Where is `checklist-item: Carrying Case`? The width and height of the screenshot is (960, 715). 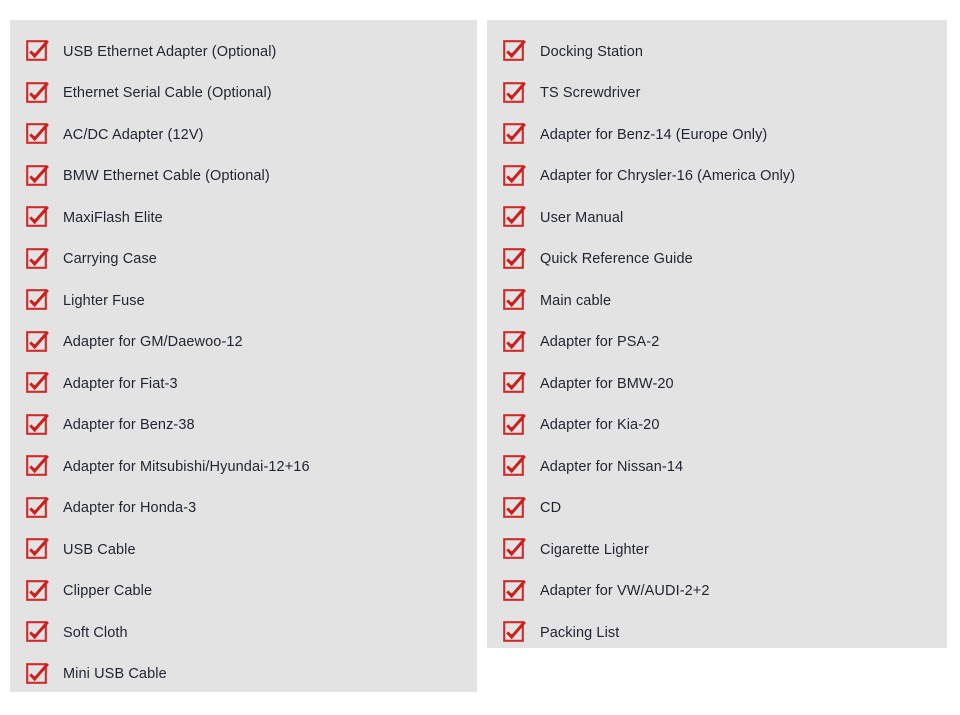 checklist-item: Carrying Case is located at coordinates (243, 260).